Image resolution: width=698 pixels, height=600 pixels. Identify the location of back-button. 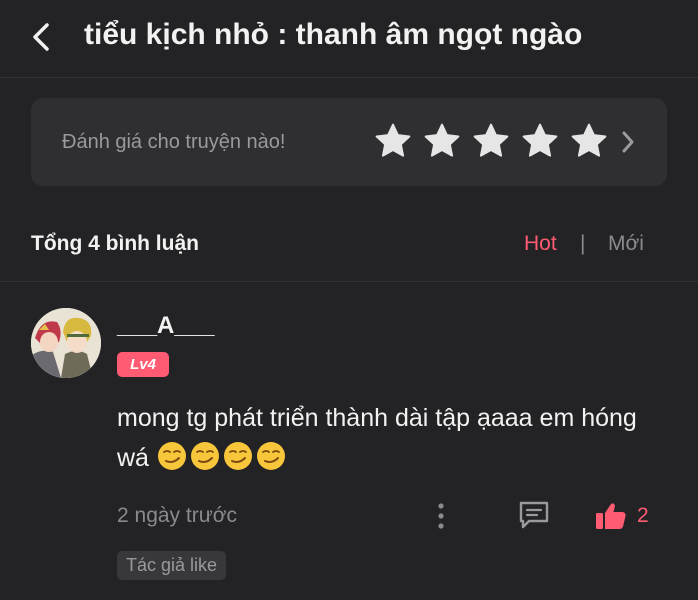
(43, 37).